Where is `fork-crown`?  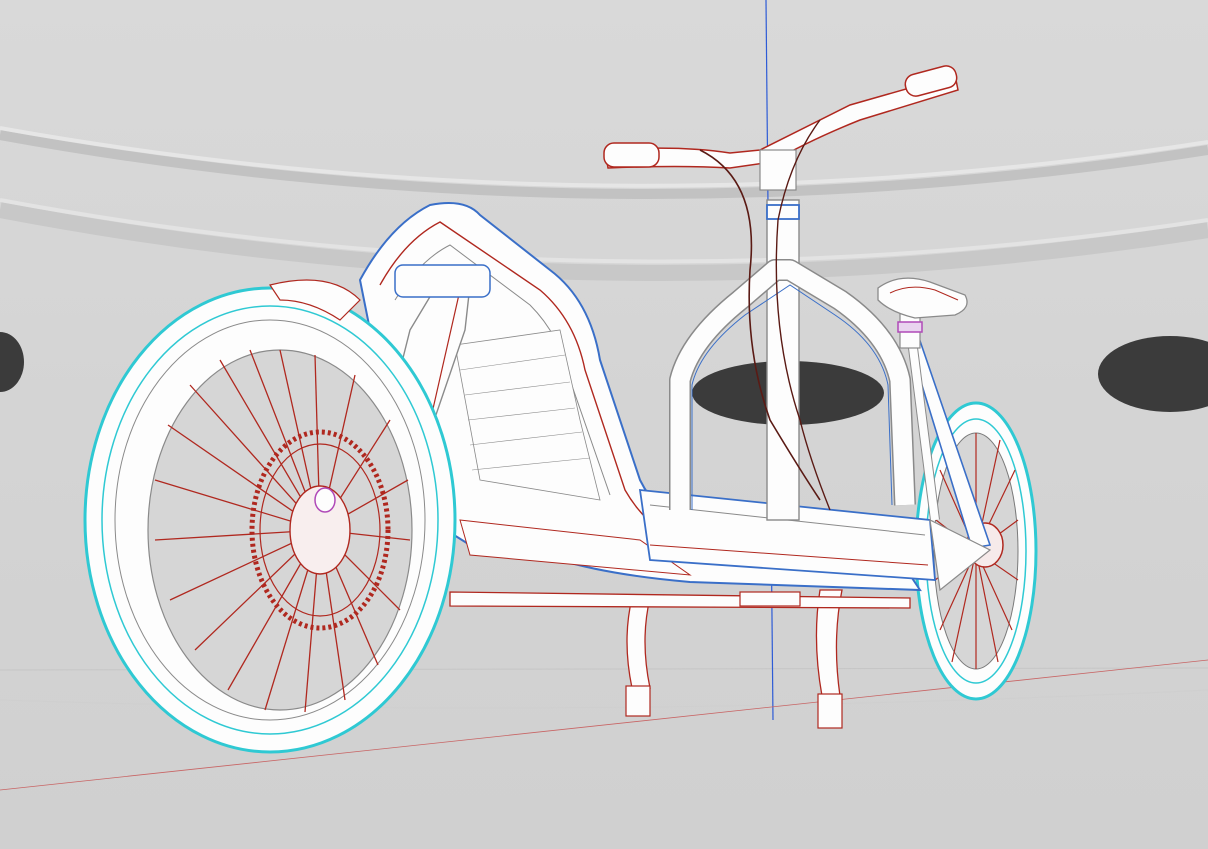
fork-crown is located at coordinates (442, 281).